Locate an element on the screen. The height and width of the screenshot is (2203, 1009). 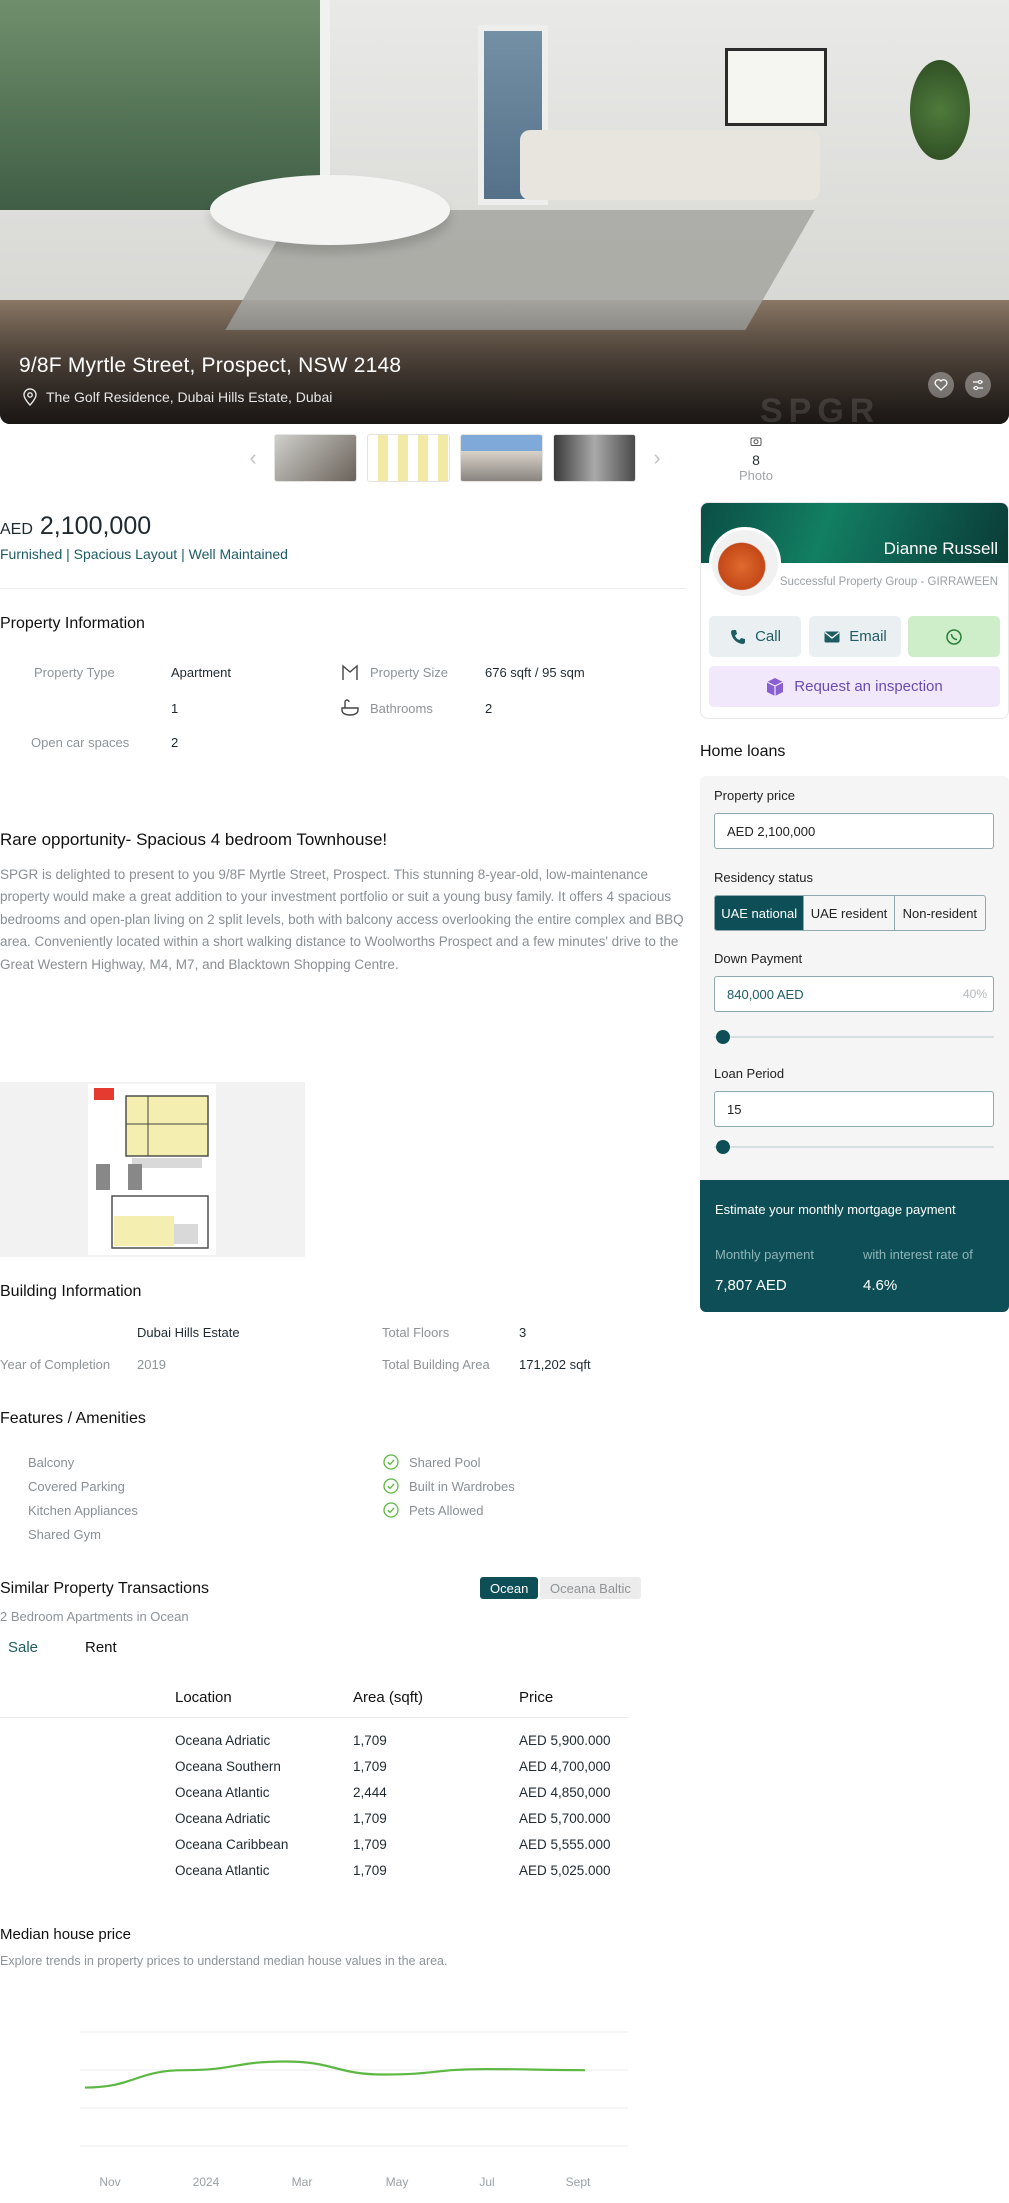
year-completion-label: Year of Completion is located at coordinates (55, 1364).